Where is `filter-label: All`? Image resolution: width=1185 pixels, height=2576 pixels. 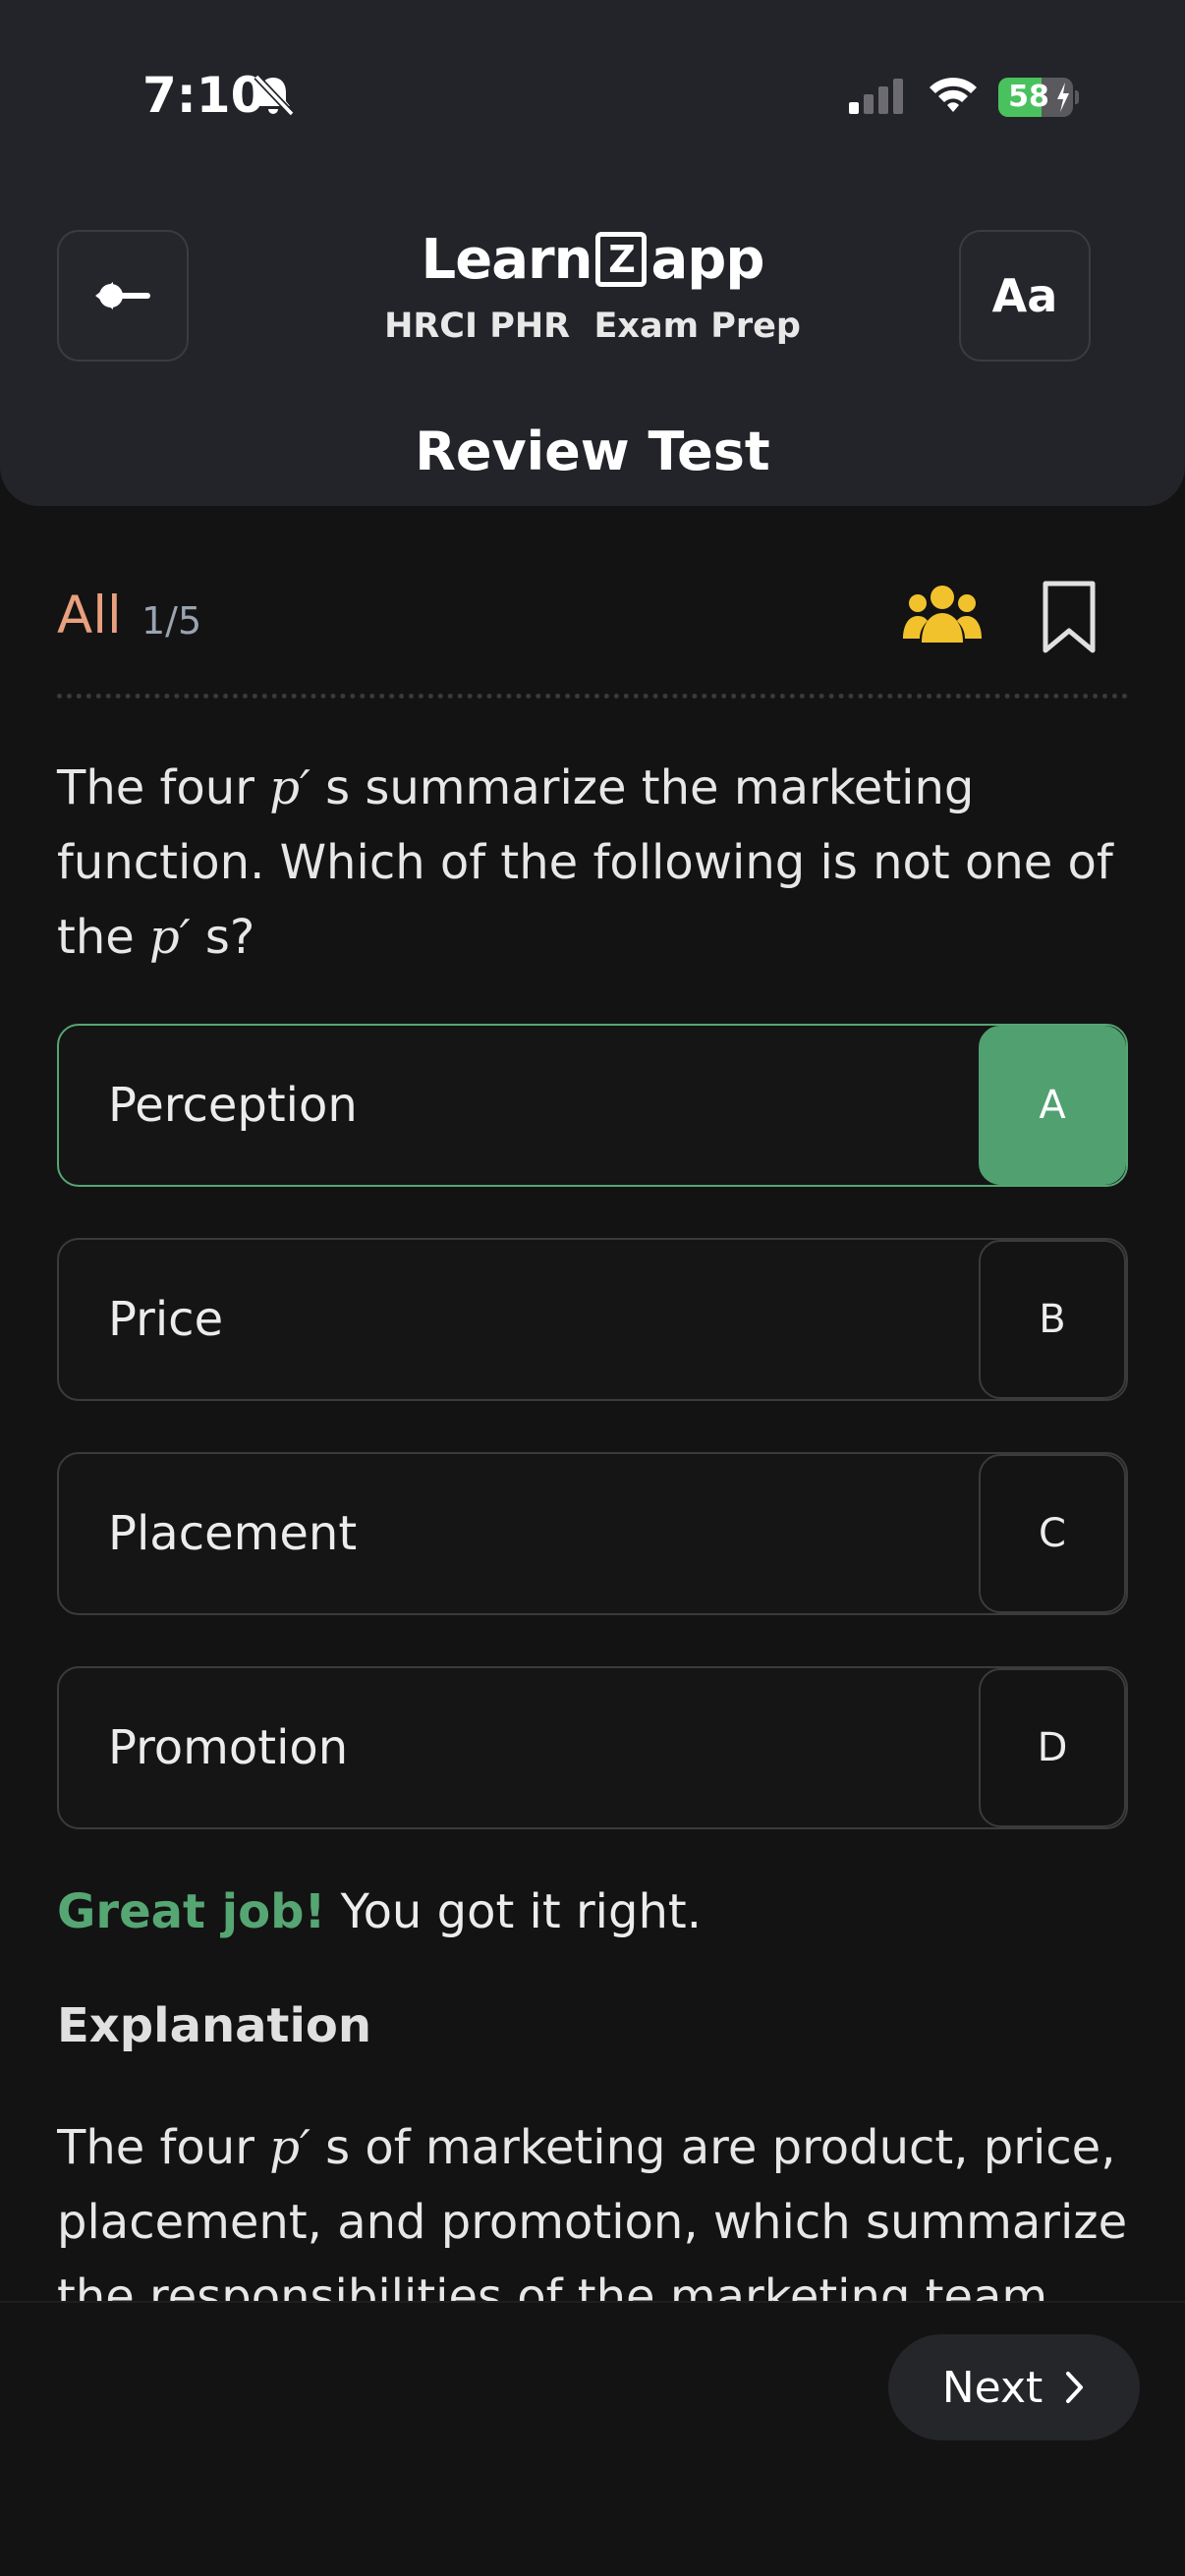
filter-label: All is located at coordinates (90, 615).